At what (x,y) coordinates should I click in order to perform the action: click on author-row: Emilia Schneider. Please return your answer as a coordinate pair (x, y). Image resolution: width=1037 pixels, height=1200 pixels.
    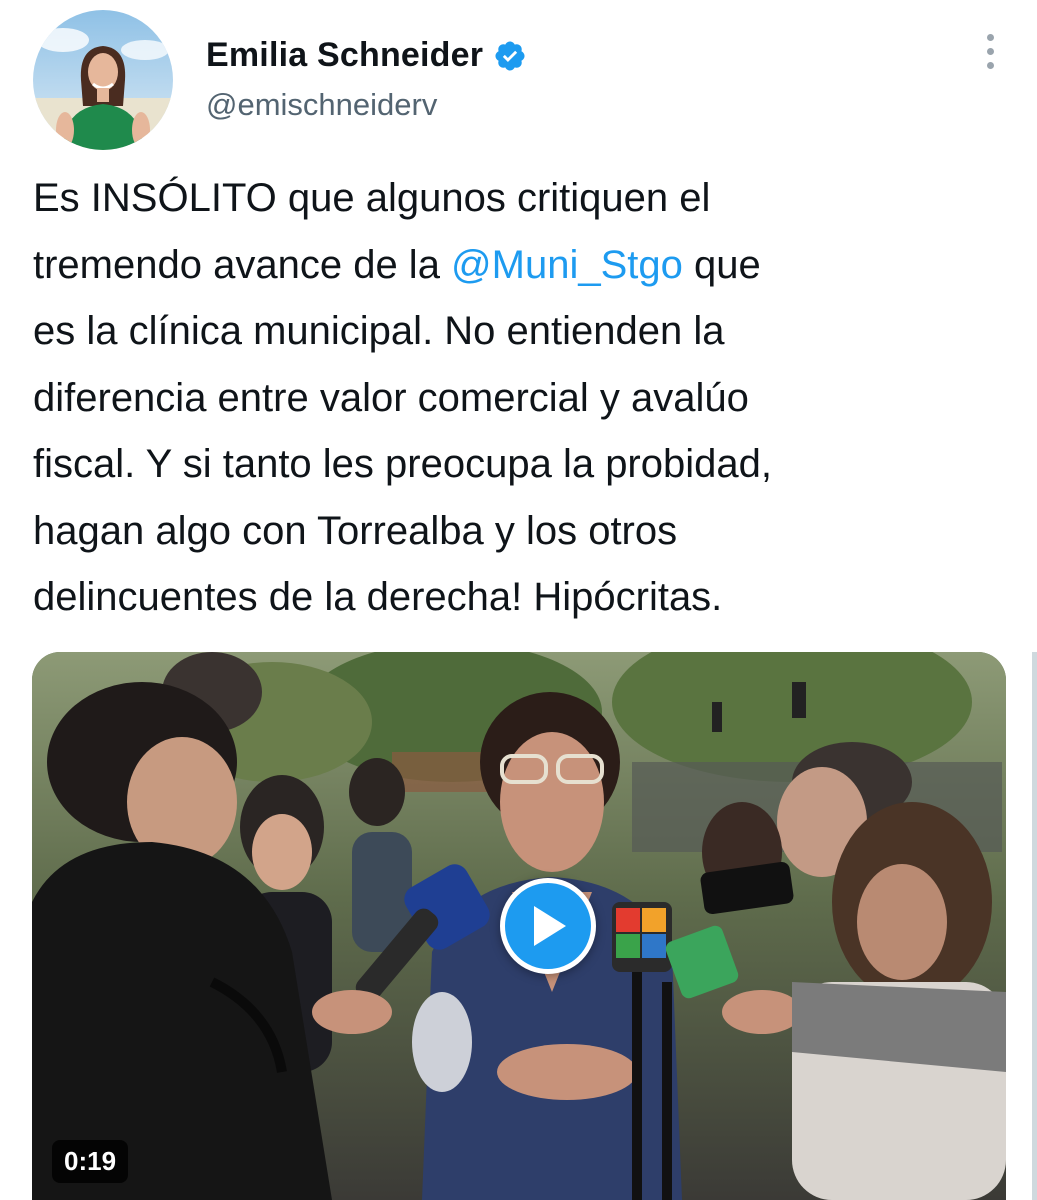
    Looking at the image, I should click on (366, 55).